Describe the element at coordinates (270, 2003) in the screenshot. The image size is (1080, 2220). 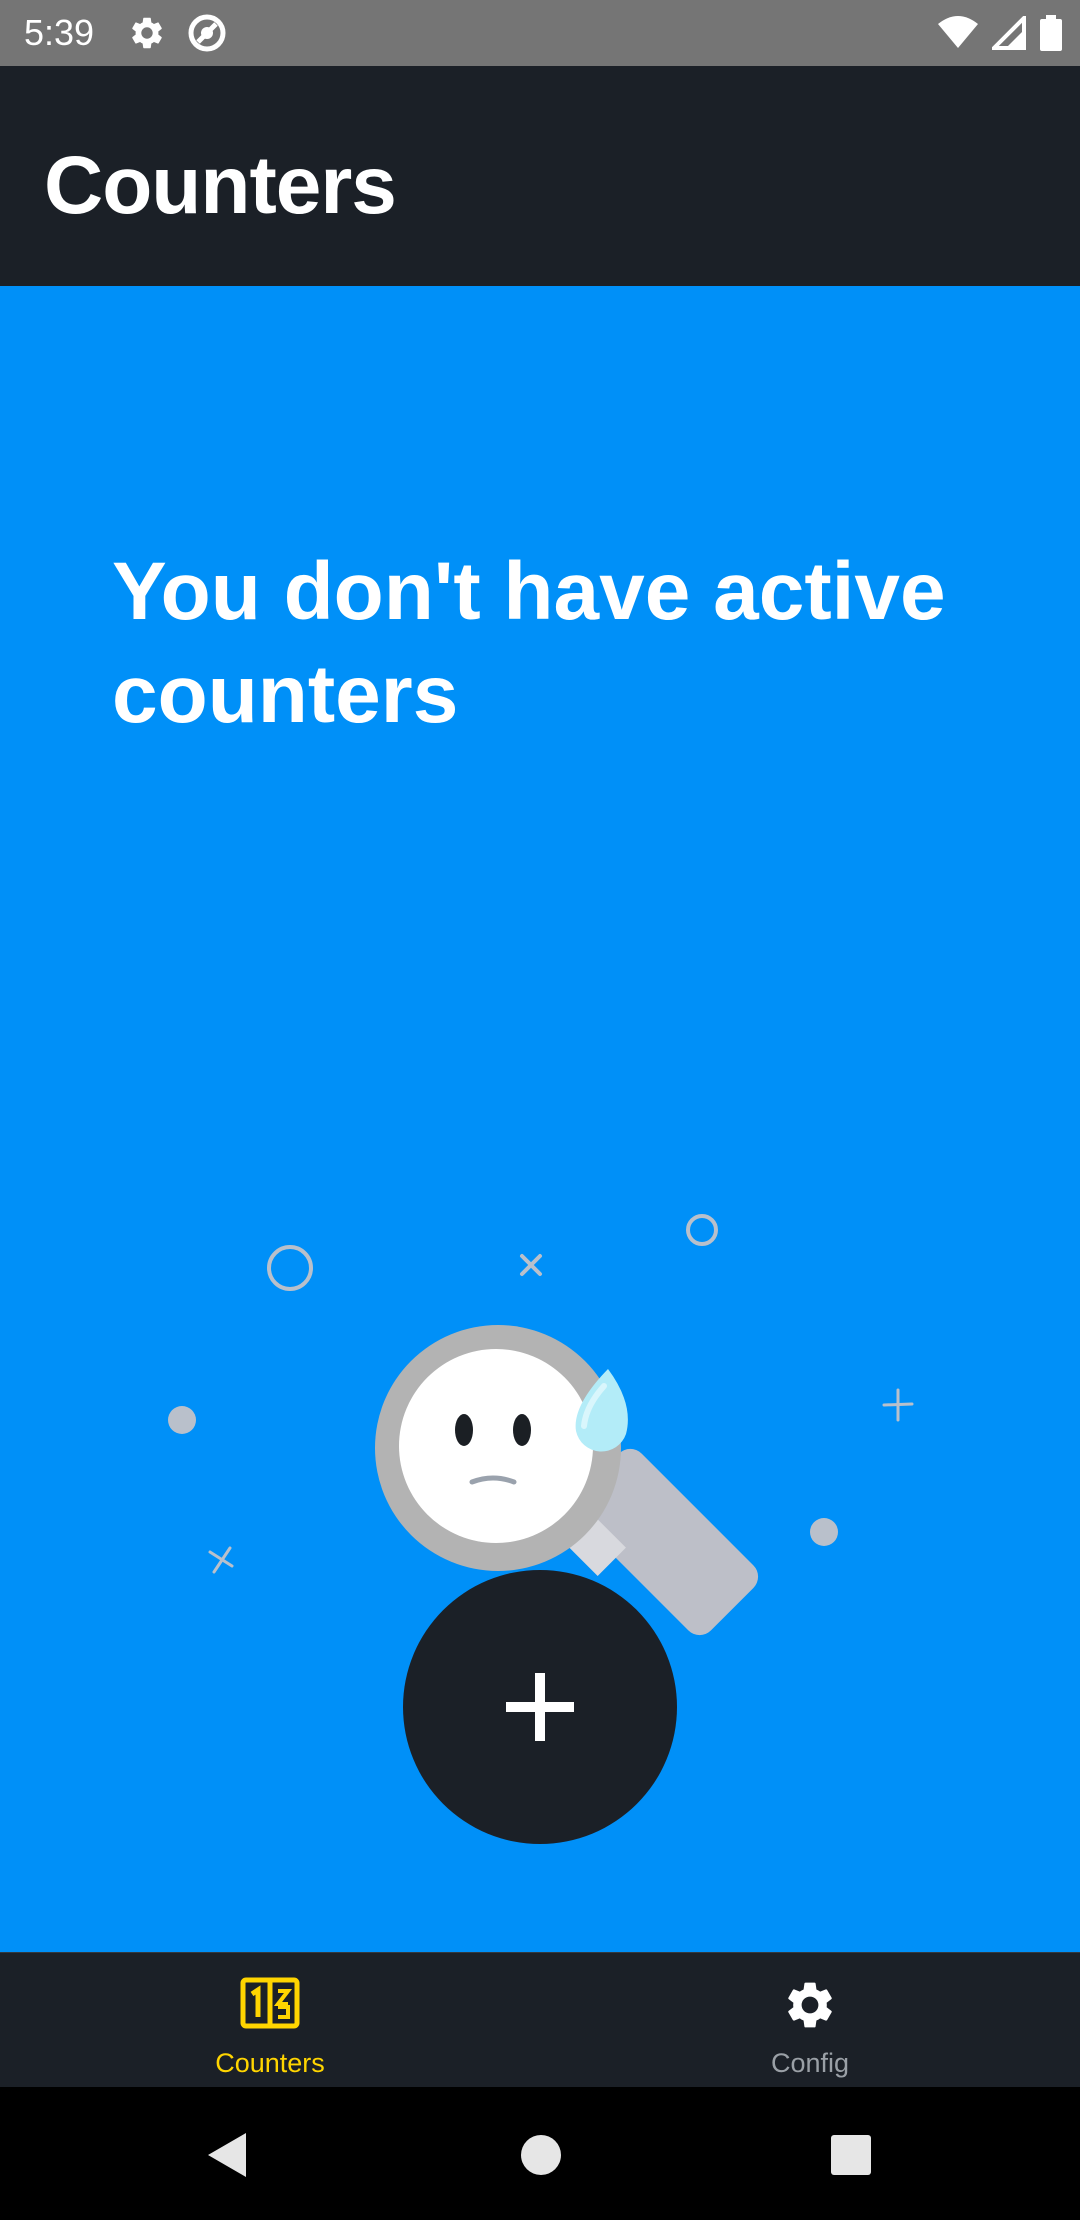
I see `counter-icon` at that location.